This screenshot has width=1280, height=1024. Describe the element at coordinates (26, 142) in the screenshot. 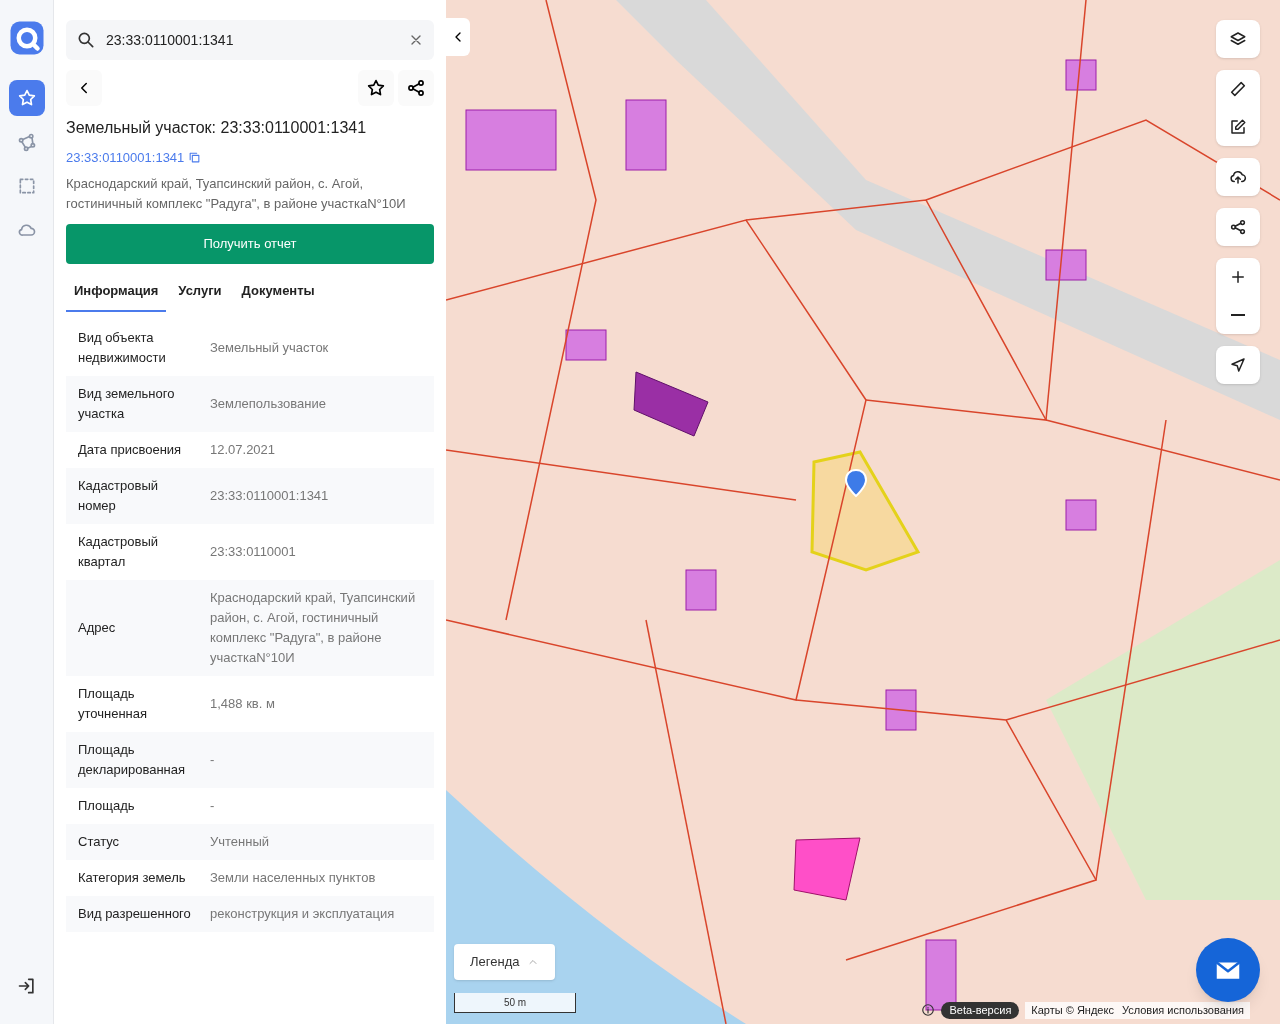

I see `polygon-icon` at that location.